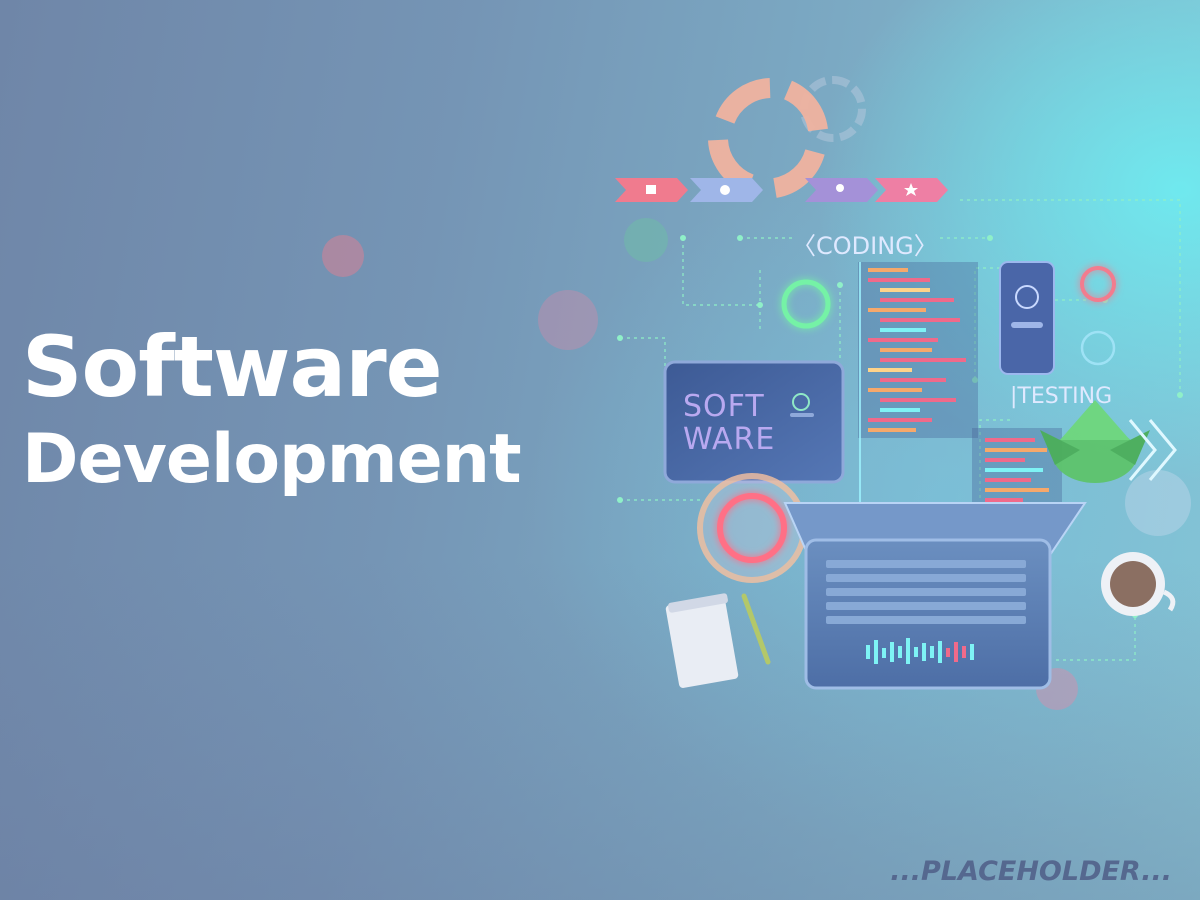 Image resolution: width=1200 pixels, height=900 pixels. I want to click on phone, so click(1027, 318).